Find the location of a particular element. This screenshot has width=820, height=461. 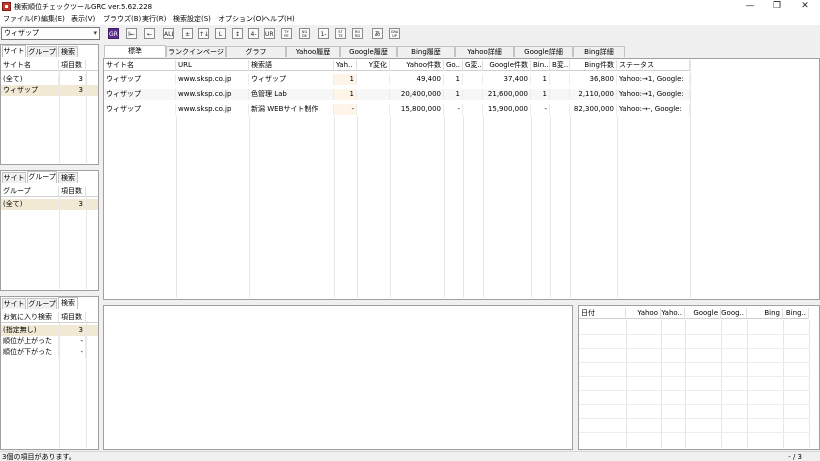

one-one-button: 1-1 is located at coordinates (323, 33).